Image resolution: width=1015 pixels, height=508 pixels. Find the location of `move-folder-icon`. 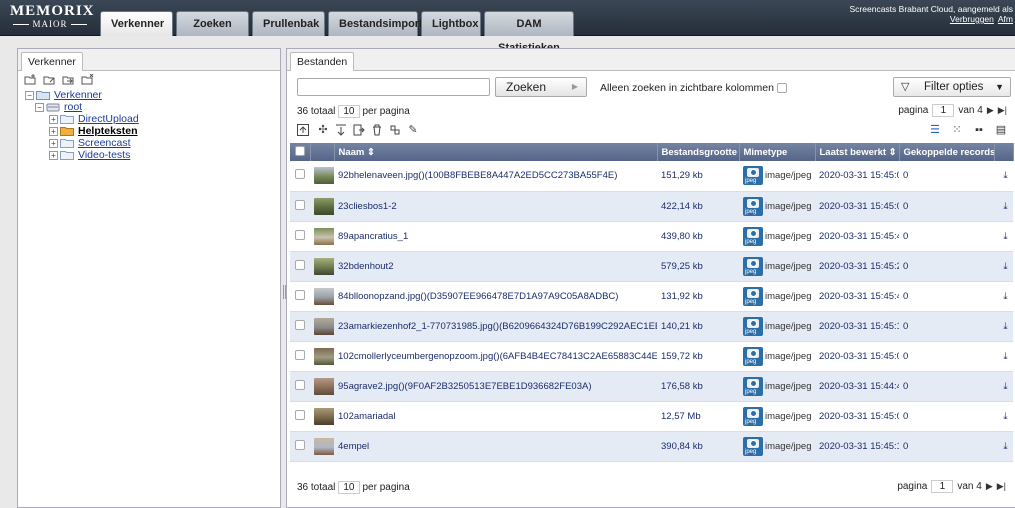

move-folder-icon is located at coordinates (68, 80).